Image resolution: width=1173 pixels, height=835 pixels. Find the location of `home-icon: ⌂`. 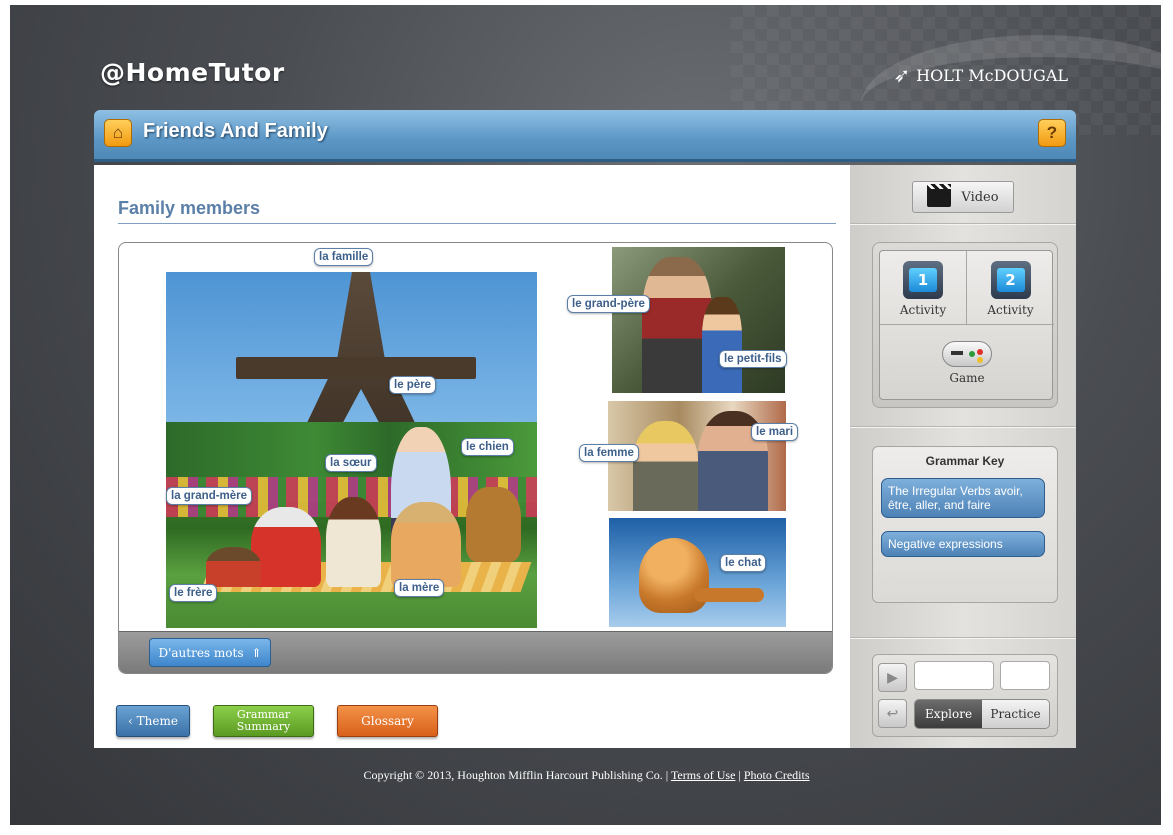

home-icon: ⌂ is located at coordinates (118, 132).